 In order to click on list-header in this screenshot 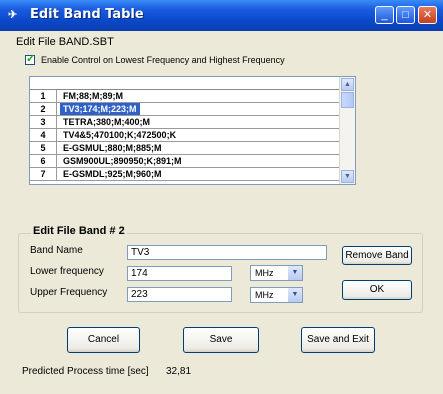, I will do `click(192, 83)`.